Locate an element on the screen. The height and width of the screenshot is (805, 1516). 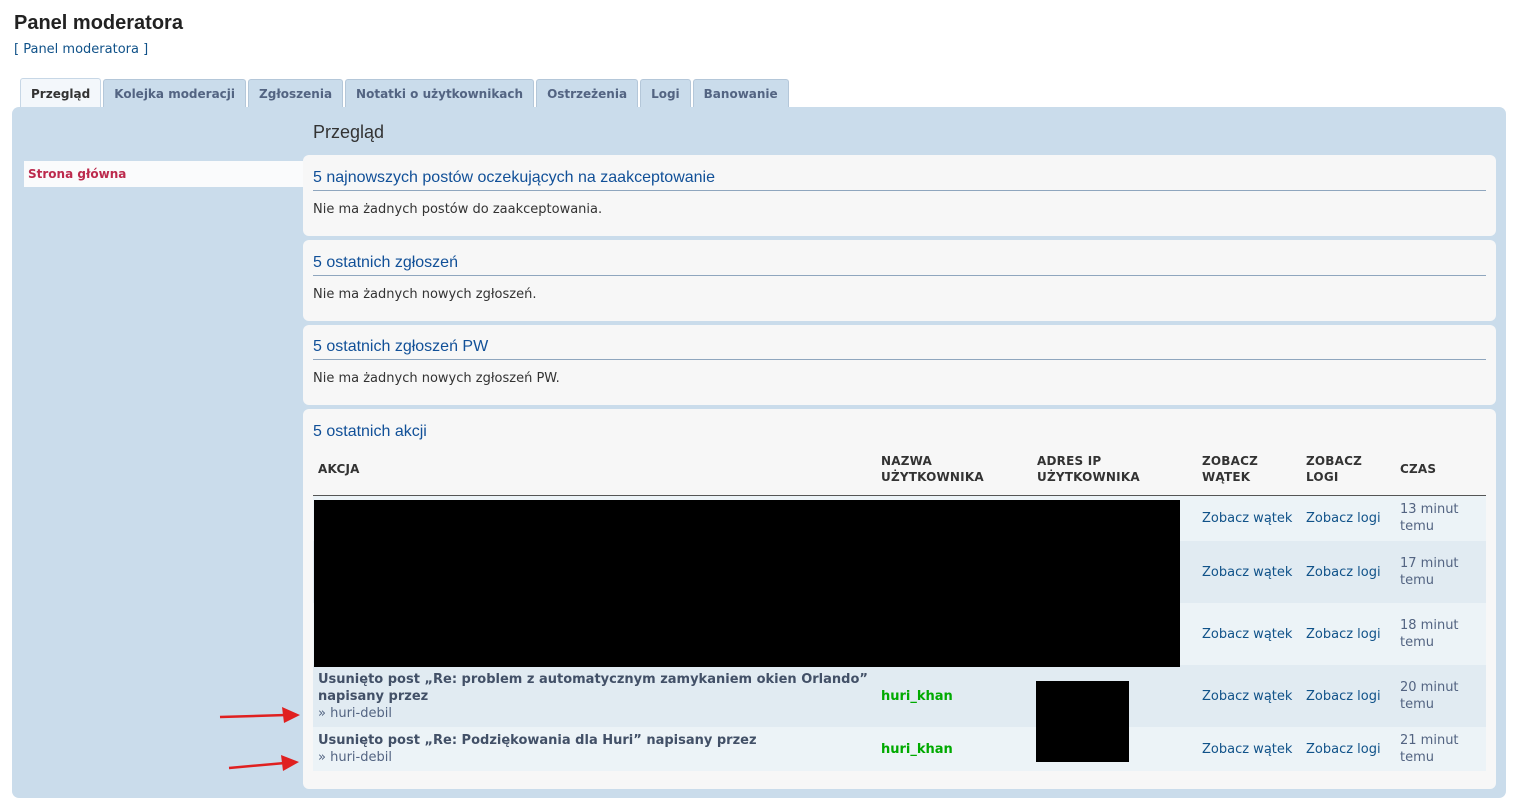
tab-przeglad: Przegląd is located at coordinates (61, 93).